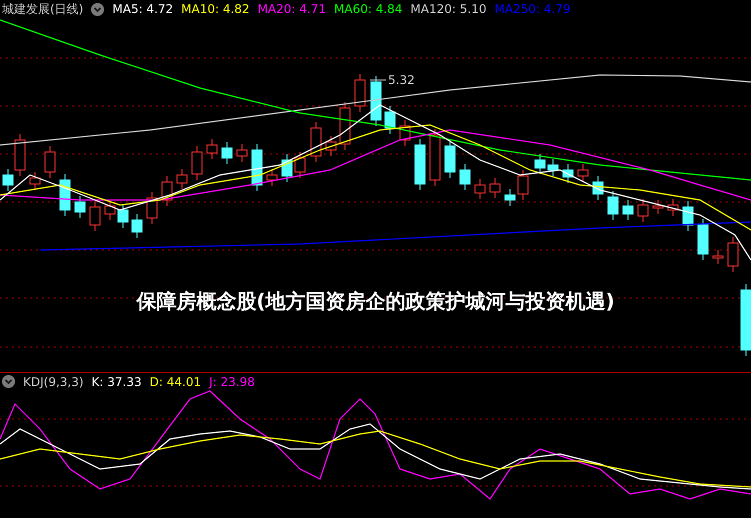  Describe the element at coordinates (368, 9) in the screenshot. I see `indicator-value: MA60: 4.84` at that location.